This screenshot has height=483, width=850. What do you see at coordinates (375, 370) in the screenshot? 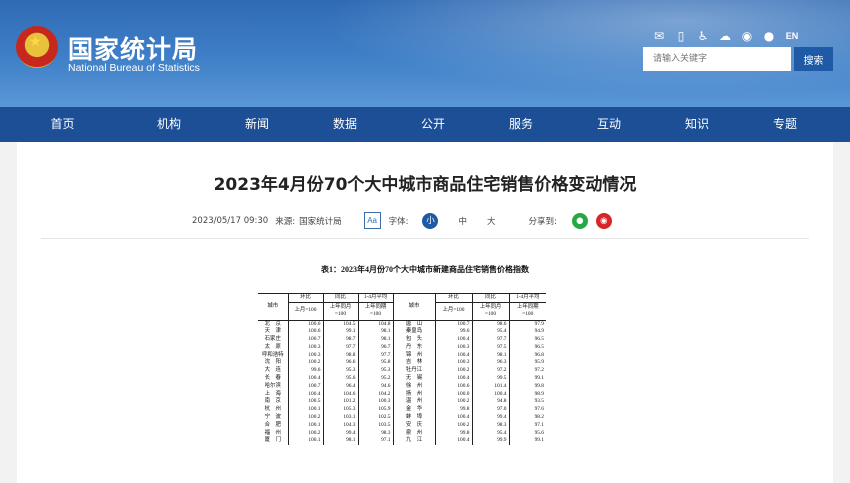
I see `avg-cell: 95.3` at bounding box center [375, 370].